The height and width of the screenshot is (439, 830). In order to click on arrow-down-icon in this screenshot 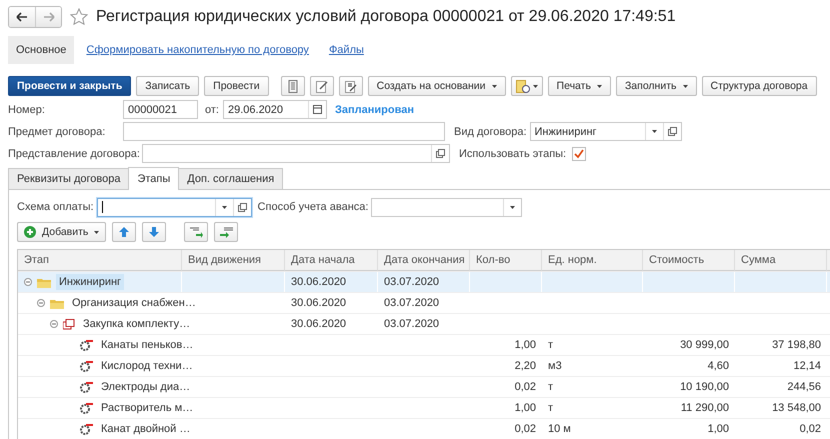, I will do `click(154, 232)`.